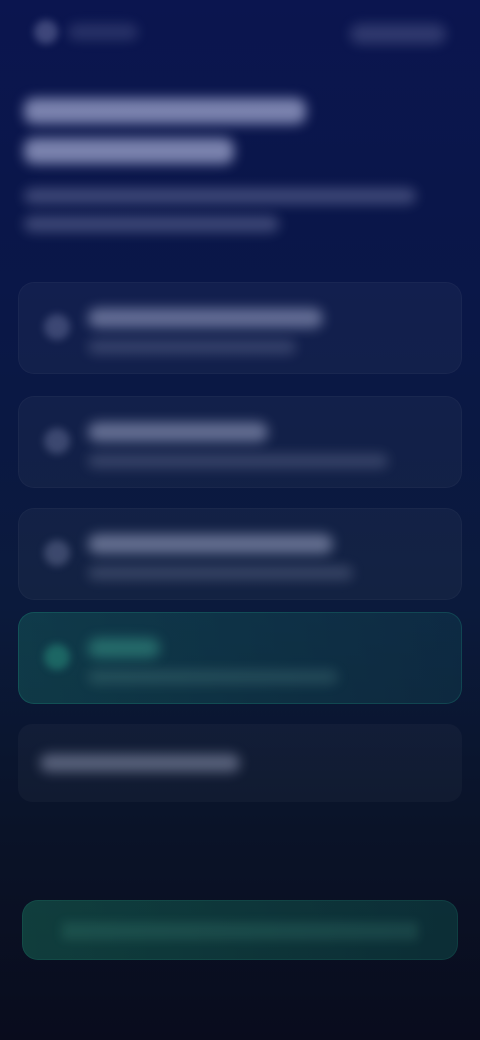 The width and height of the screenshot is (480, 1040). I want to click on brand-logo-icon, so click(46, 32).